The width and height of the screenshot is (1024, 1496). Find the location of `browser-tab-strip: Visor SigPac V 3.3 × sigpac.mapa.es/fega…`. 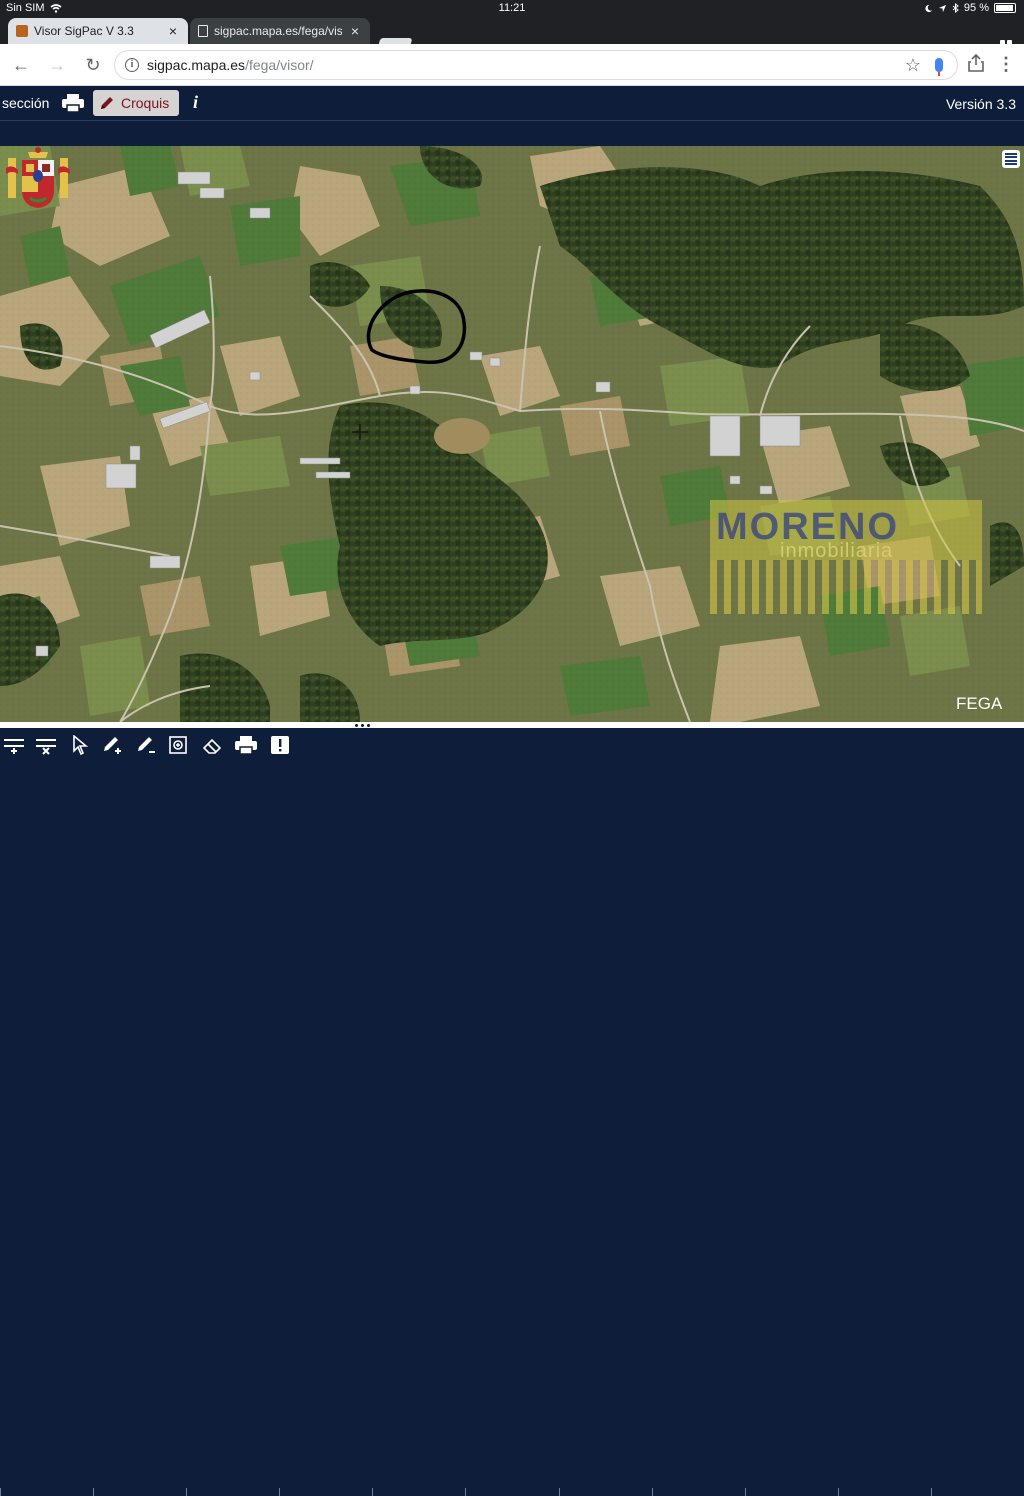

browser-tab-strip: Visor SigPac V 3.3 × sigpac.mapa.es/fega… is located at coordinates (512, 36).